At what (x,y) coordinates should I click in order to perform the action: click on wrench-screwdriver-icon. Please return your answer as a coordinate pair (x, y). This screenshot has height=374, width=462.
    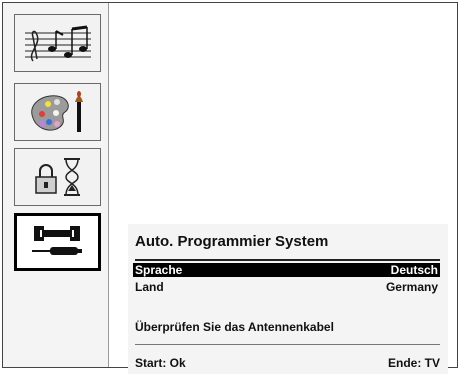
    Looking at the image, I should click on (56, 240).